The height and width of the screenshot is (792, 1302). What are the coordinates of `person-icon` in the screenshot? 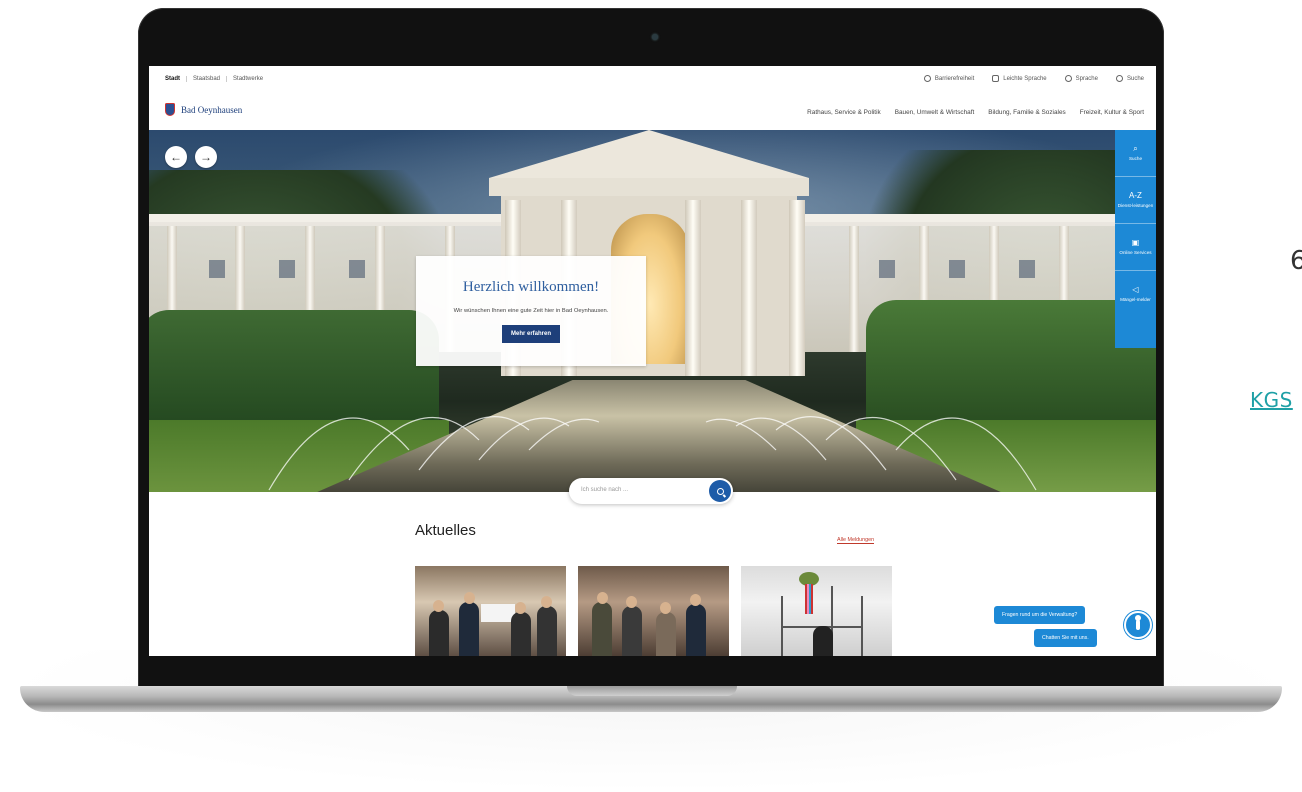 It's located at (1138, 622).